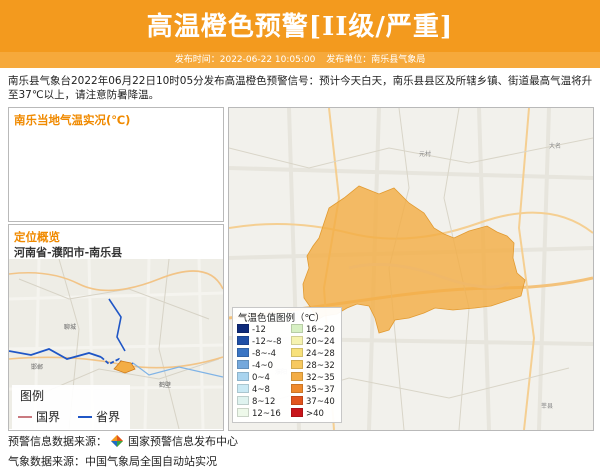 The width and height of the screenshot is (600, 471). I want to click on temp-legend-item: 24~28, so click(313, 353).